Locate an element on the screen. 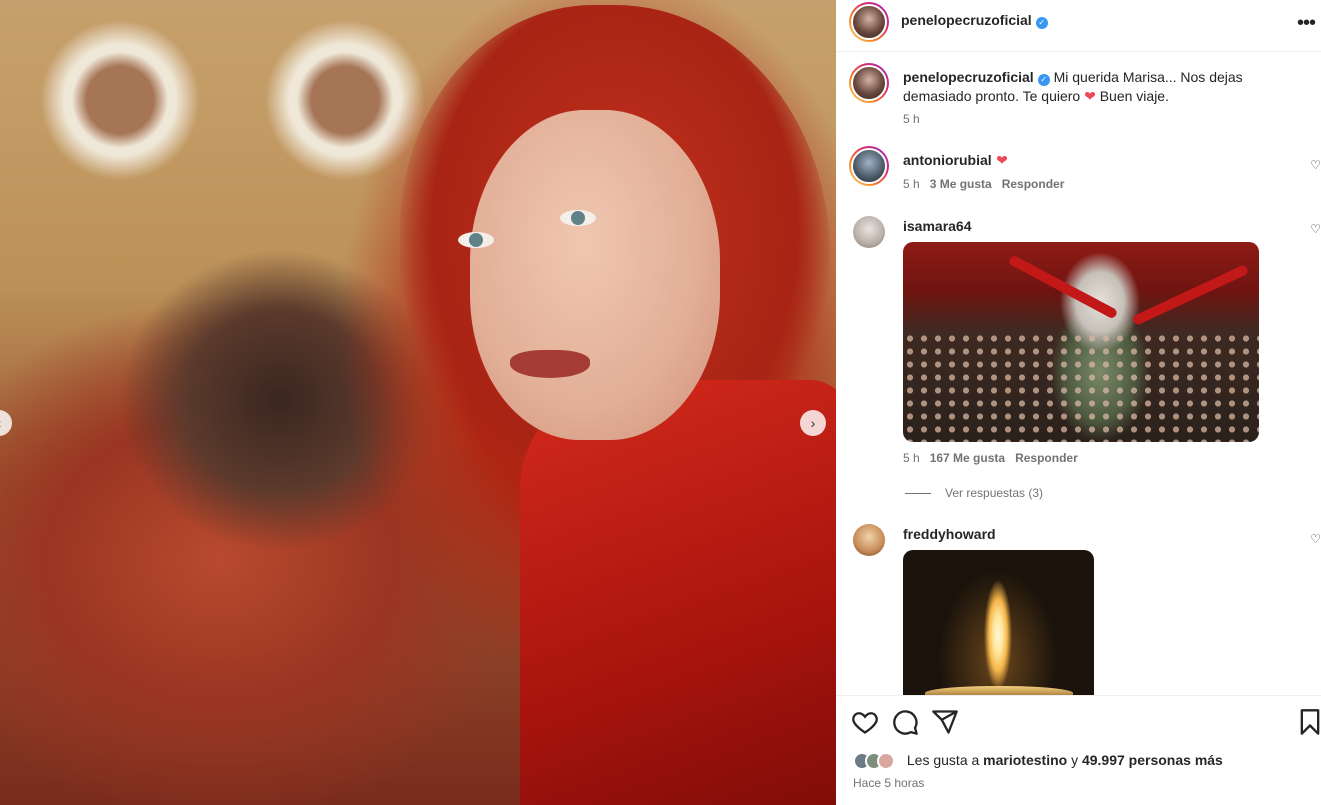  comment-likes: 3 Me gusta is located at coordinates (961, 184).